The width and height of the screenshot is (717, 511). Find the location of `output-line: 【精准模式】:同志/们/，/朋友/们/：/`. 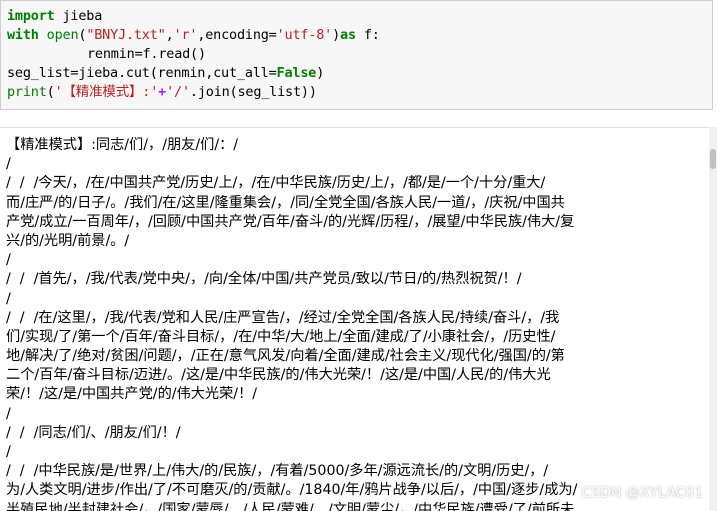

output-line: 【精准模式】:同志/们/，/朋友/们/：/ is located at coordinates (122, 145).